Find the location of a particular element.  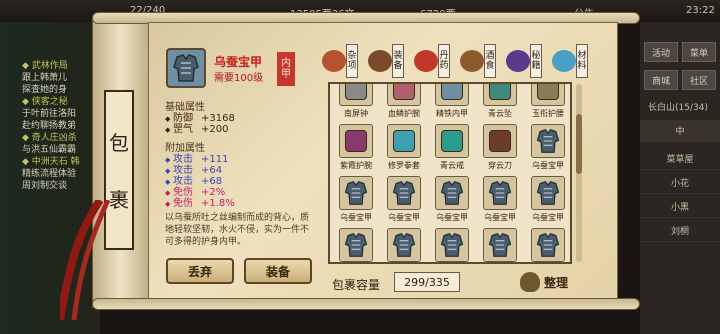

scroll-thumb is located at coordinates (579, 144).